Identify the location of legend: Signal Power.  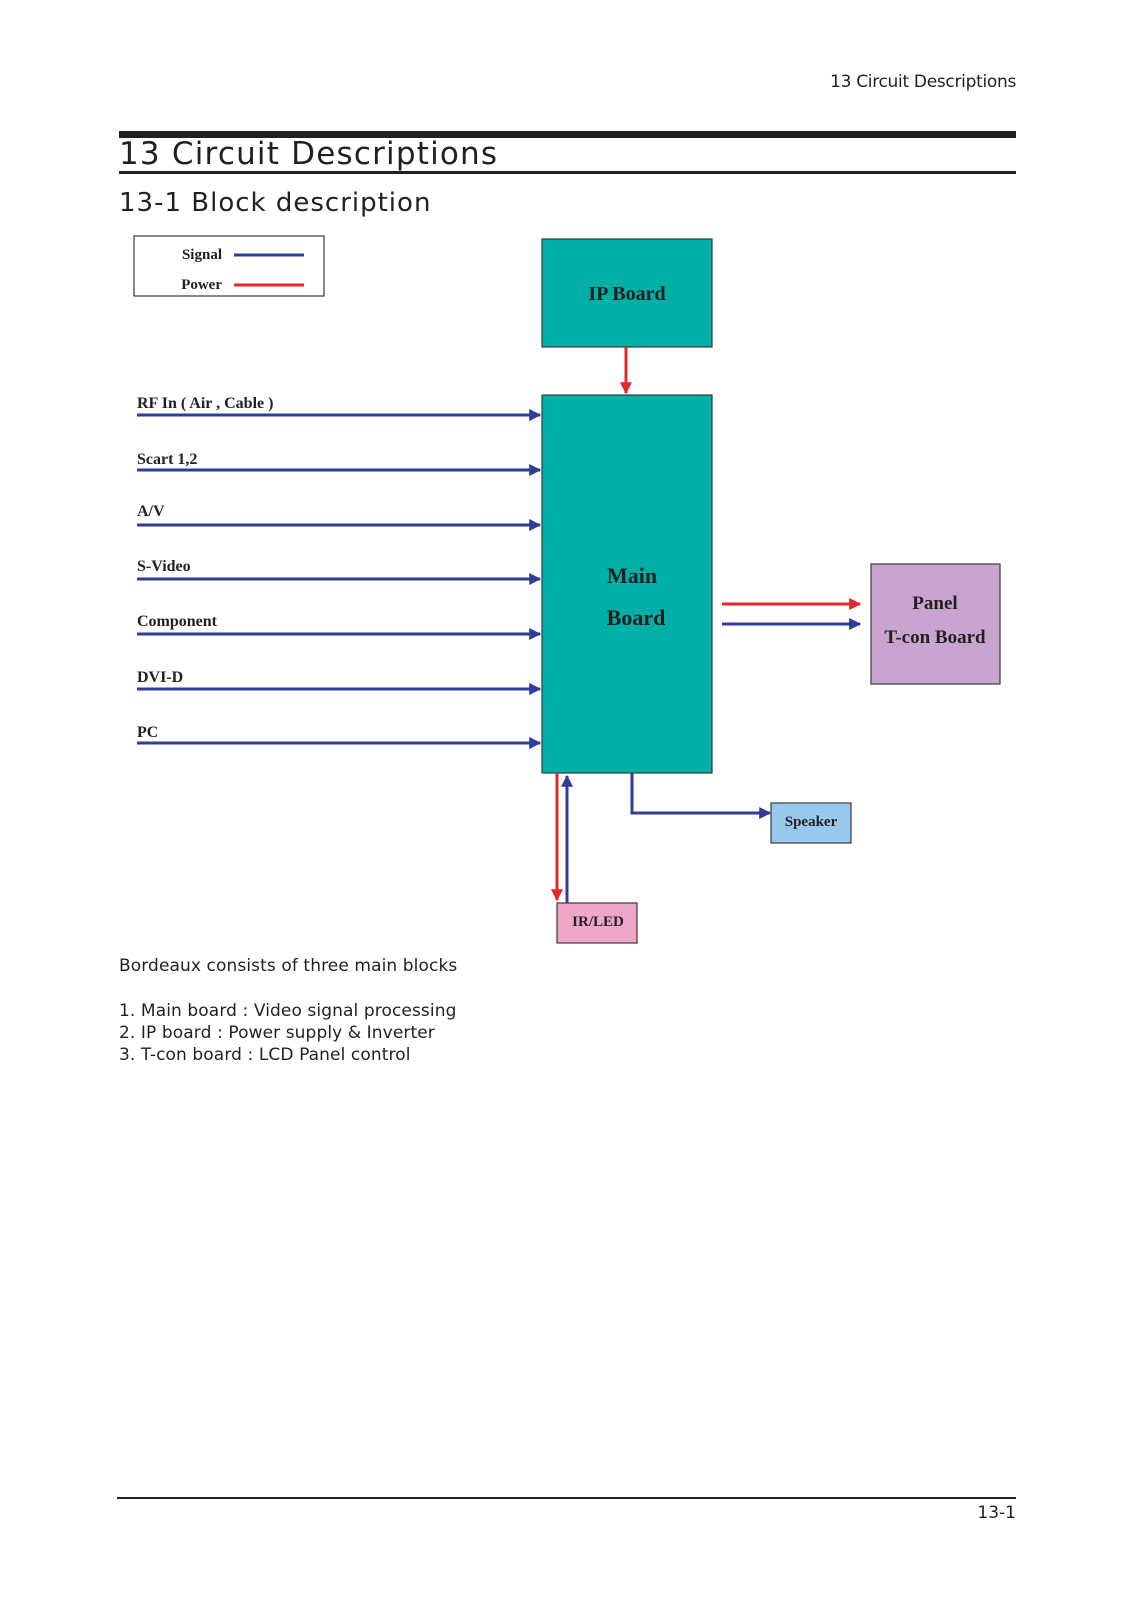
(229, 266).